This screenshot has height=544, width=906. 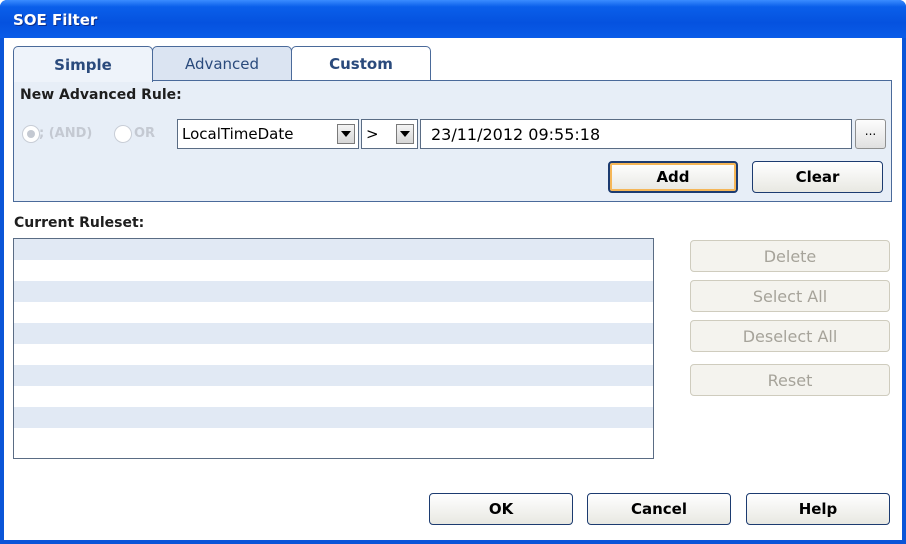 I want to click on operator-combo: >, so click(x=389, y=134).